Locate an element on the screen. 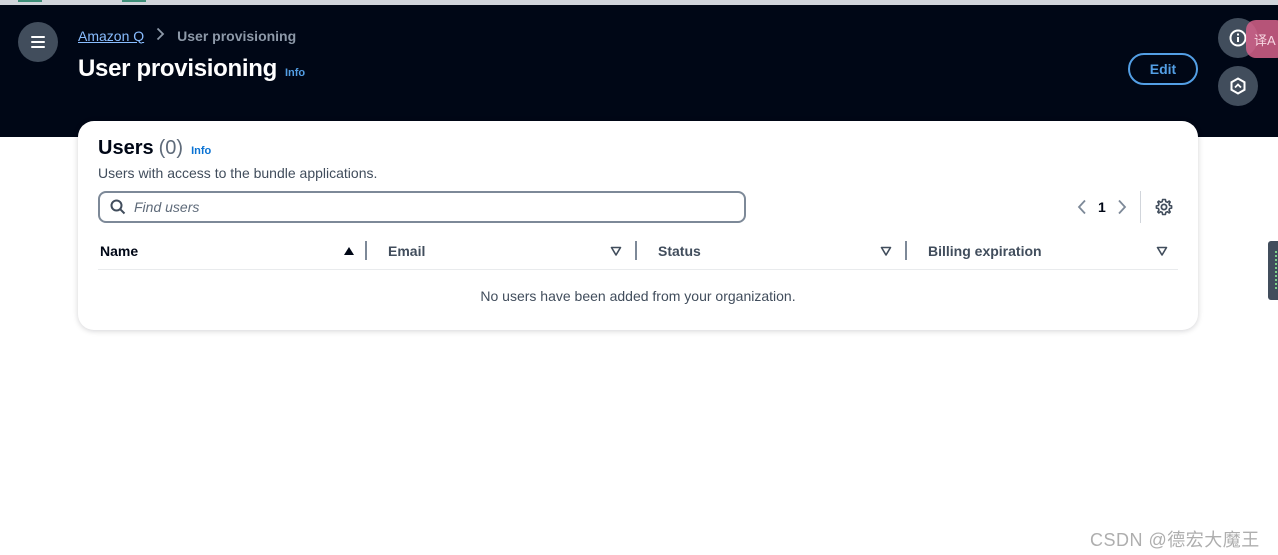 The height and width of the screenshot is (555, 1278). users-title: Users is located at coordinates (126, 148).